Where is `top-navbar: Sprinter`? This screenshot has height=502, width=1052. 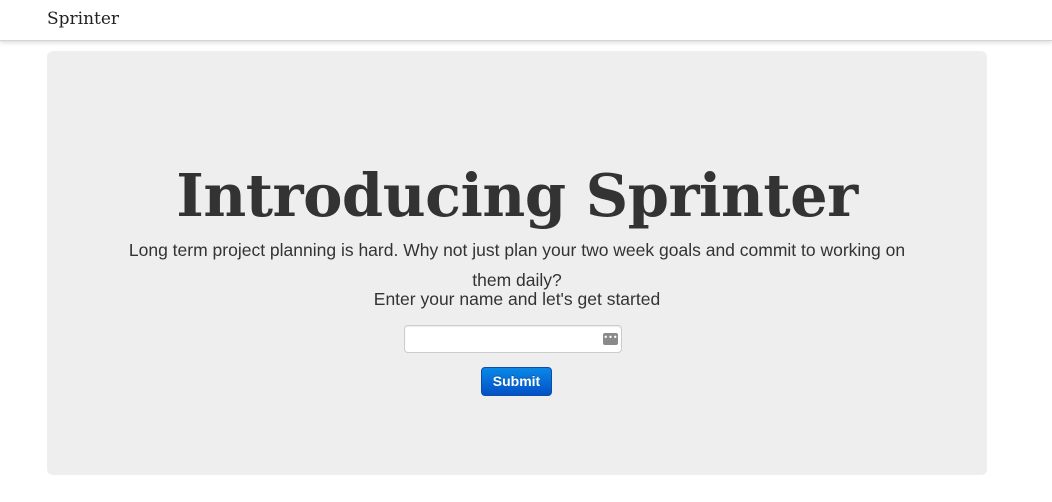
top-navbar: Sprinter is located at coordinates (526, 20).